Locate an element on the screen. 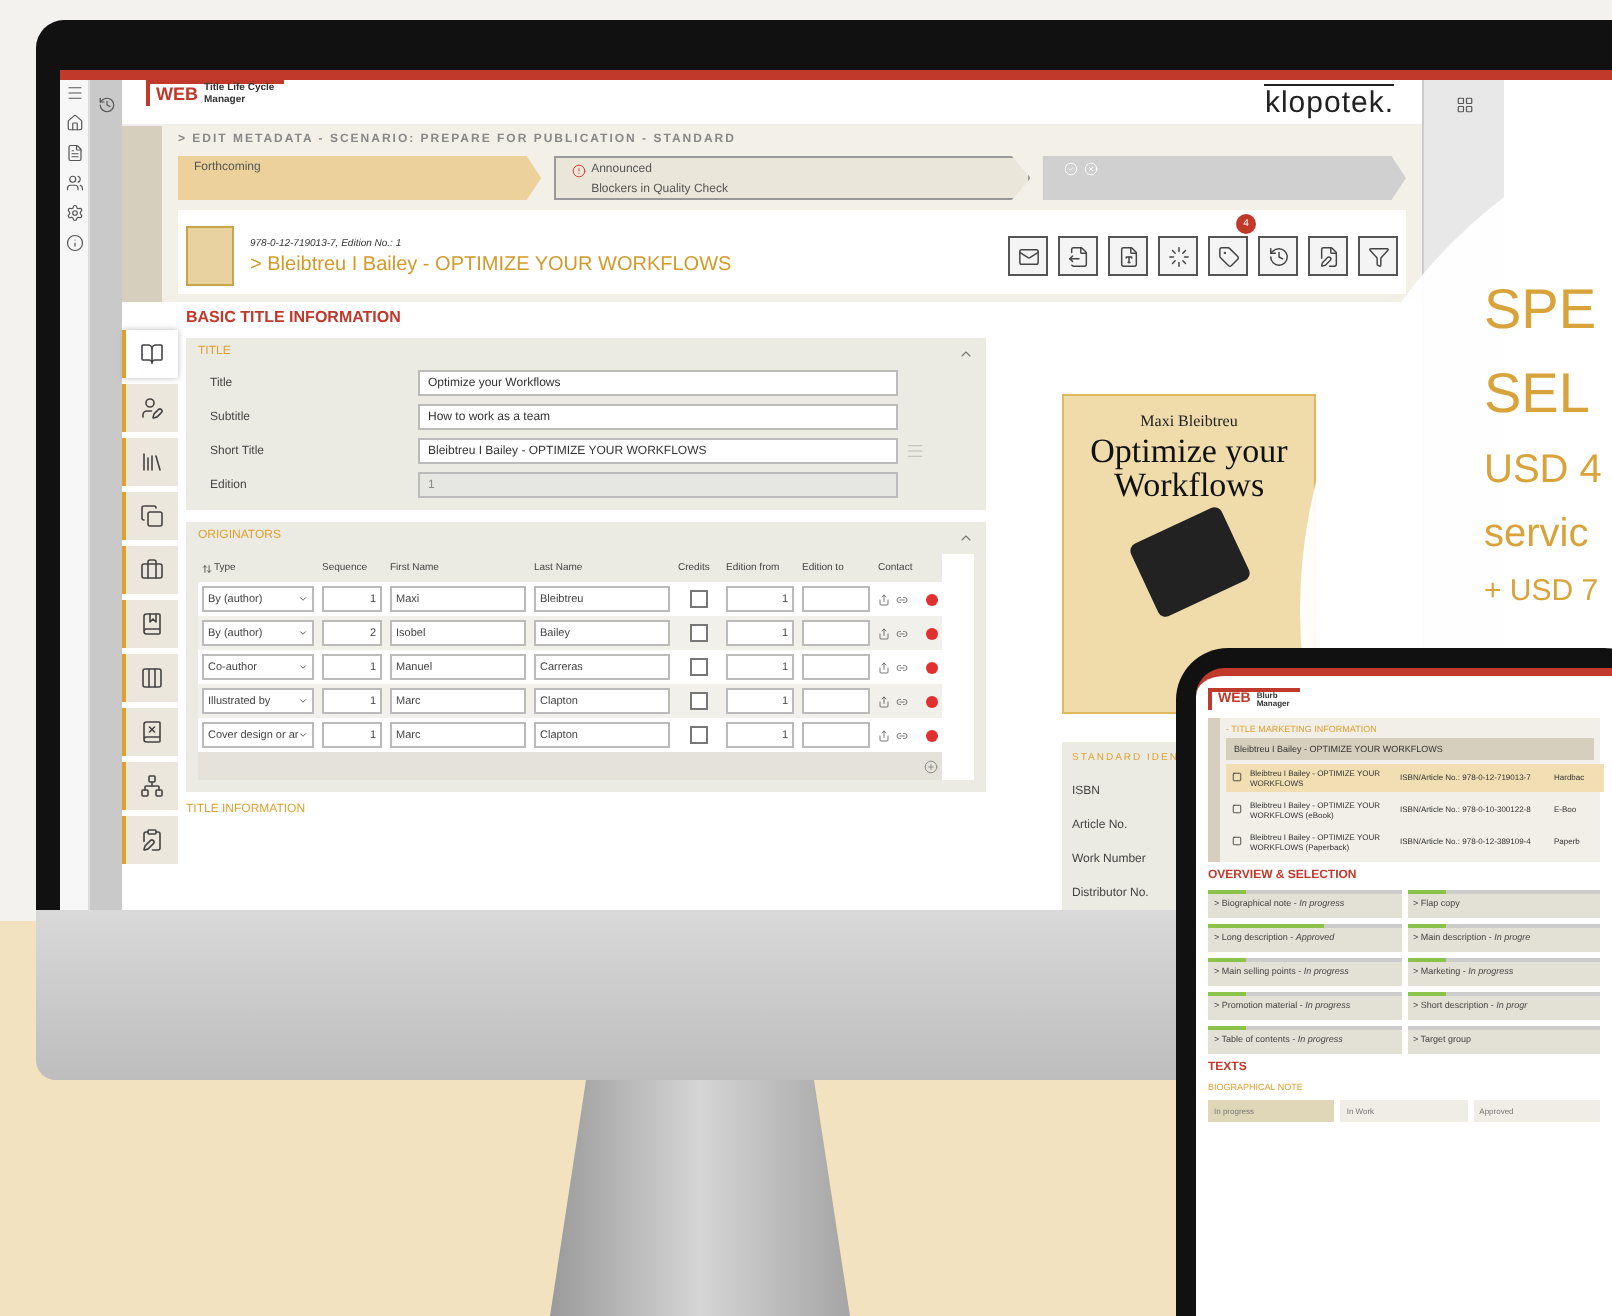 This screenshot has height=1316, width=1612. cover-title: Optimize your Workflows is located at coordinates (1189, 468).